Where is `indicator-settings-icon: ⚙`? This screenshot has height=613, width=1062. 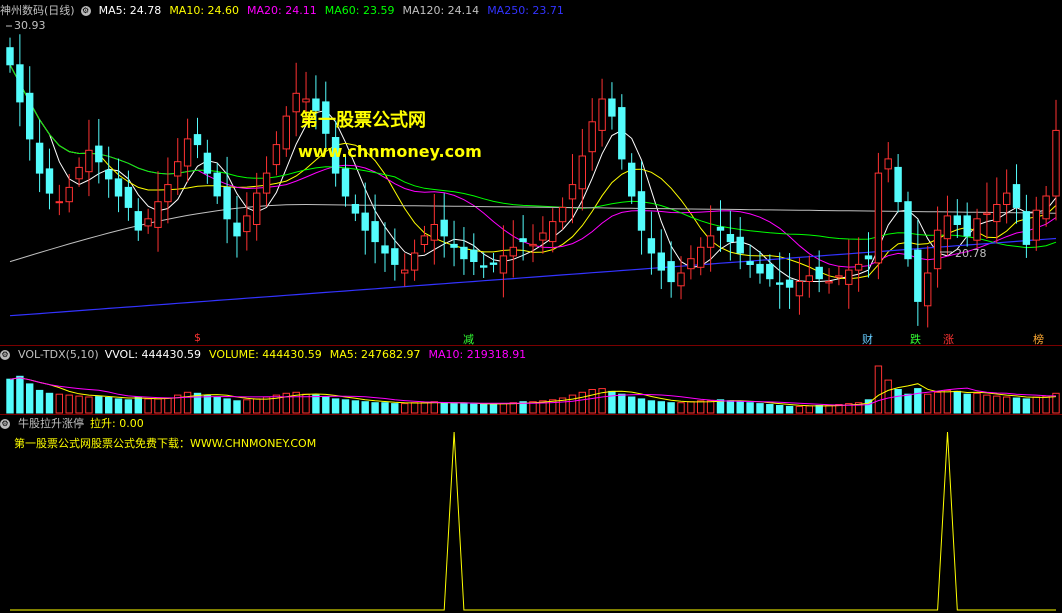 indicator-settings-icon: ⚙ is located at coordinates (5, 424).